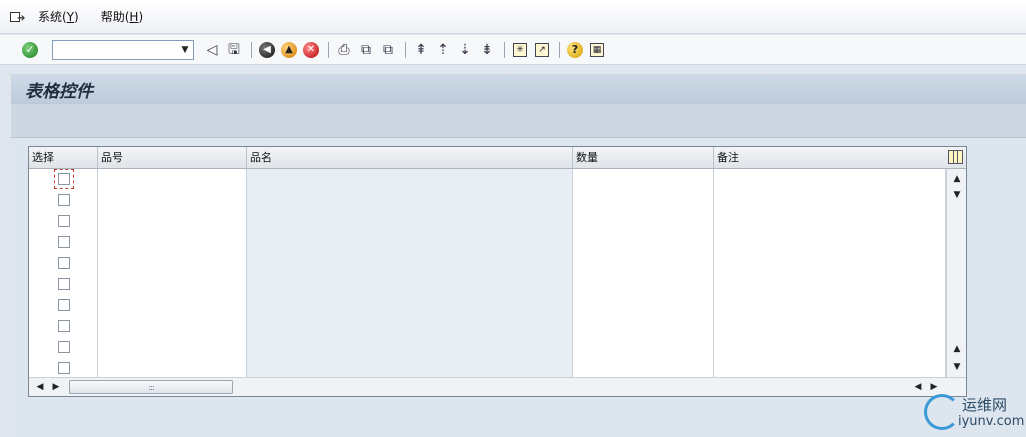  What do you see at coordinates (542, 50) in the screenshot?
I see `shortcut-button: ↗` at bounding box center [542, 50].